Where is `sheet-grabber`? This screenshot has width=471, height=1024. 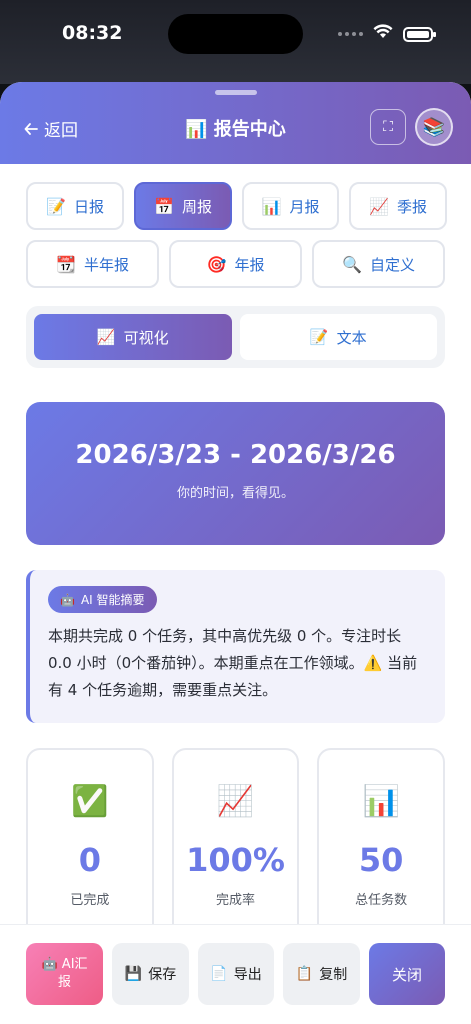 sheet-grabber is located at coordinates (236, 92).